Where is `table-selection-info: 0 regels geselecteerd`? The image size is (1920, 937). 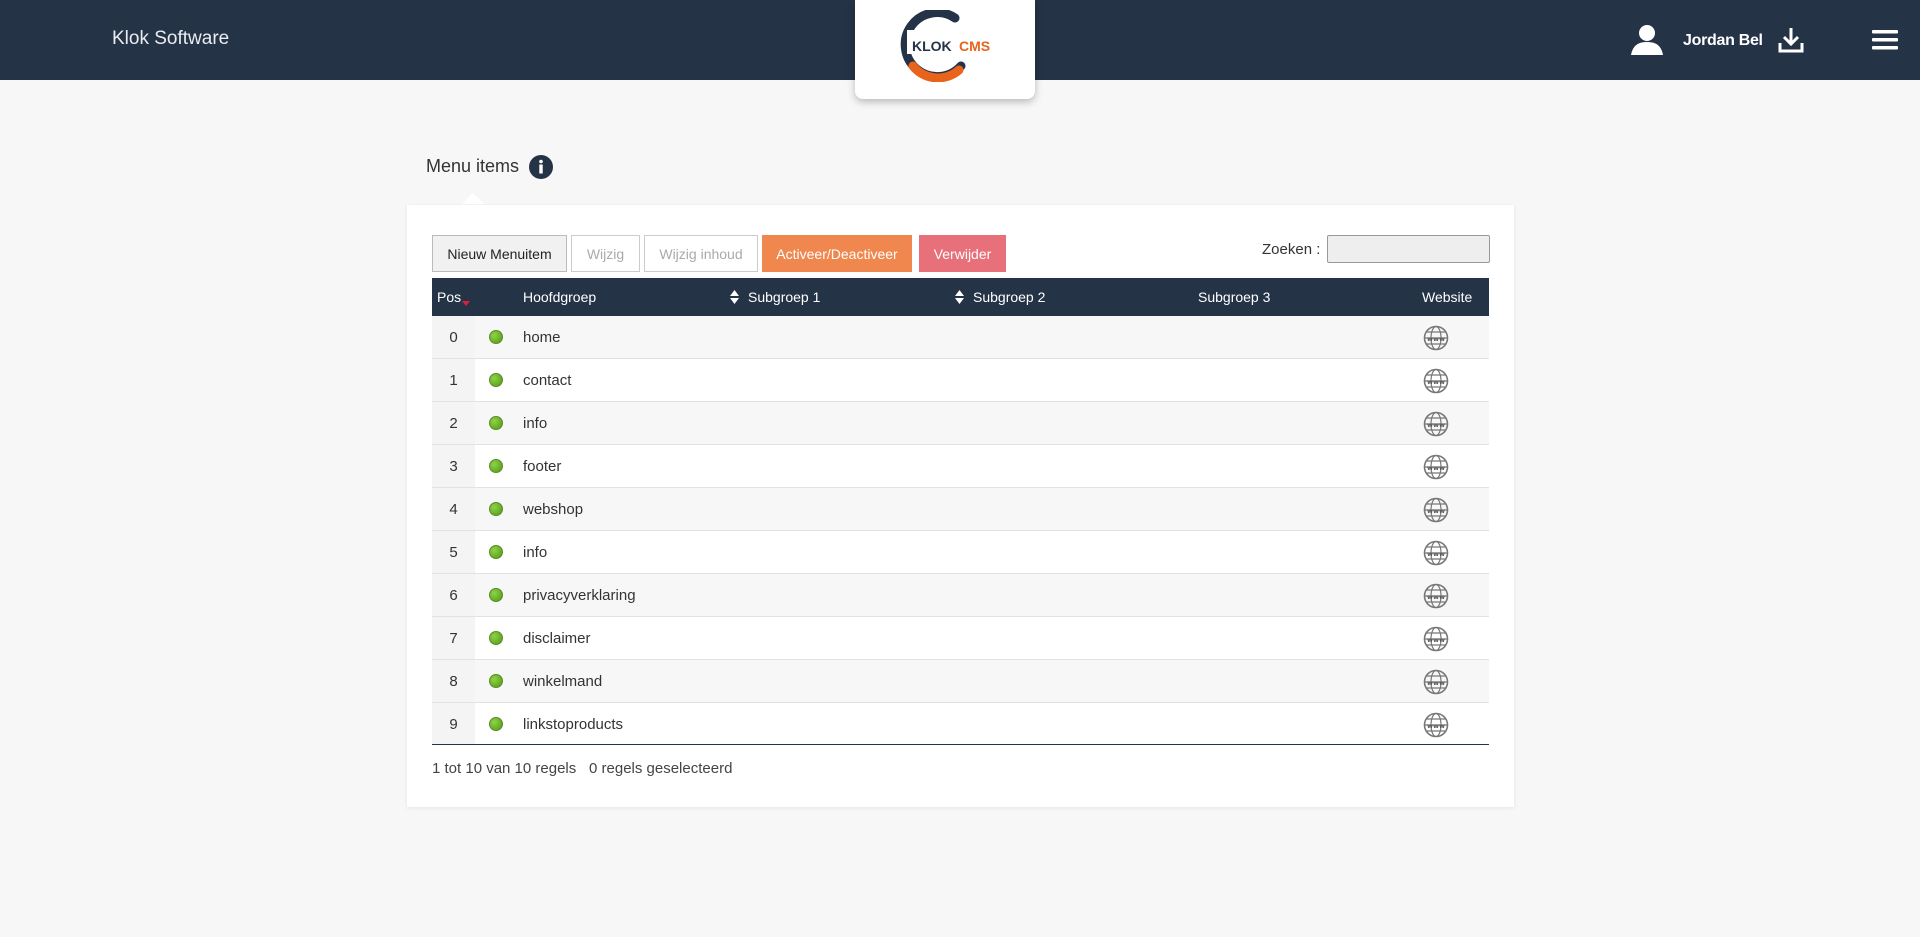
table-selection-info: 0 regels geselecteerd is located at coordinates (661, 768).